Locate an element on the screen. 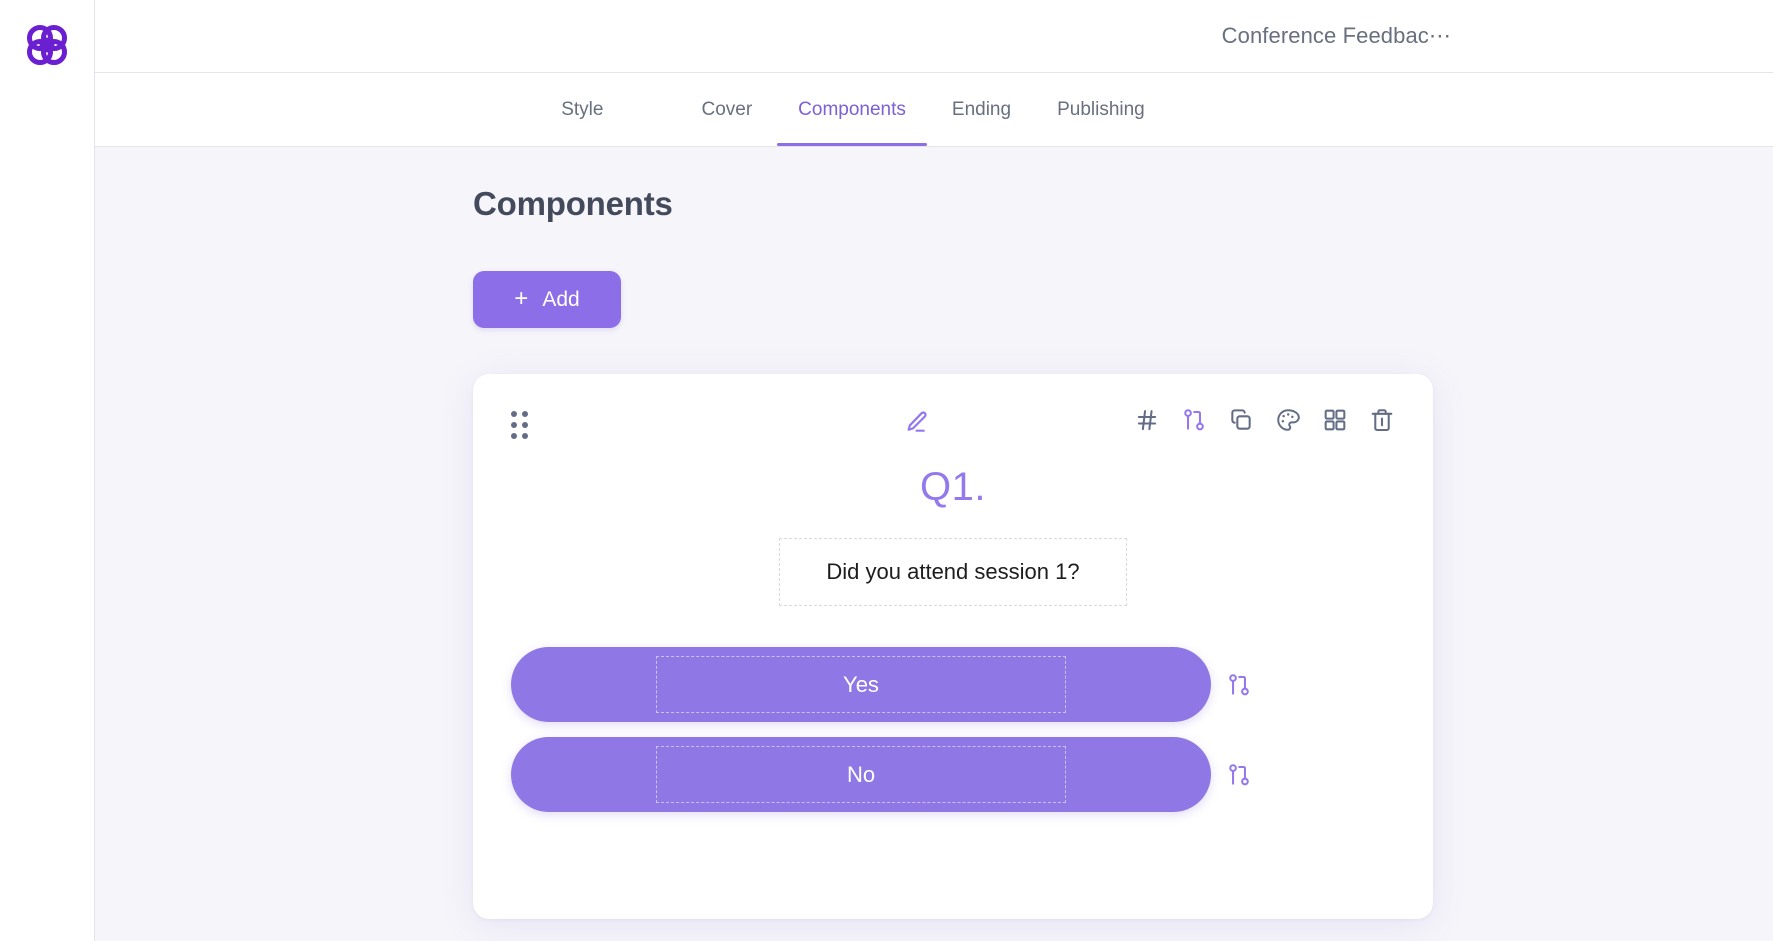 This screenshot has height=941, width=1773. topbar: Conference Feedbac⋯ is located at coordinates (934, 36).